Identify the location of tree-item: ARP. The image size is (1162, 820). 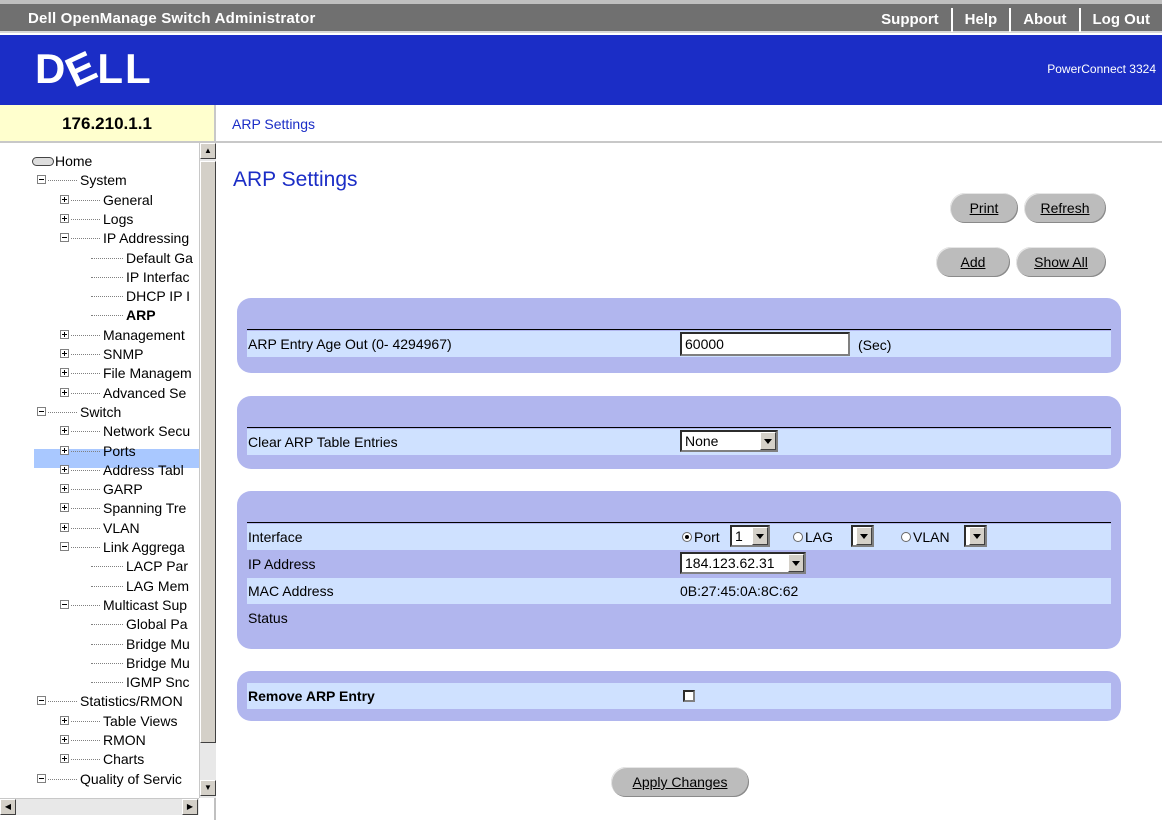
(99, 315).